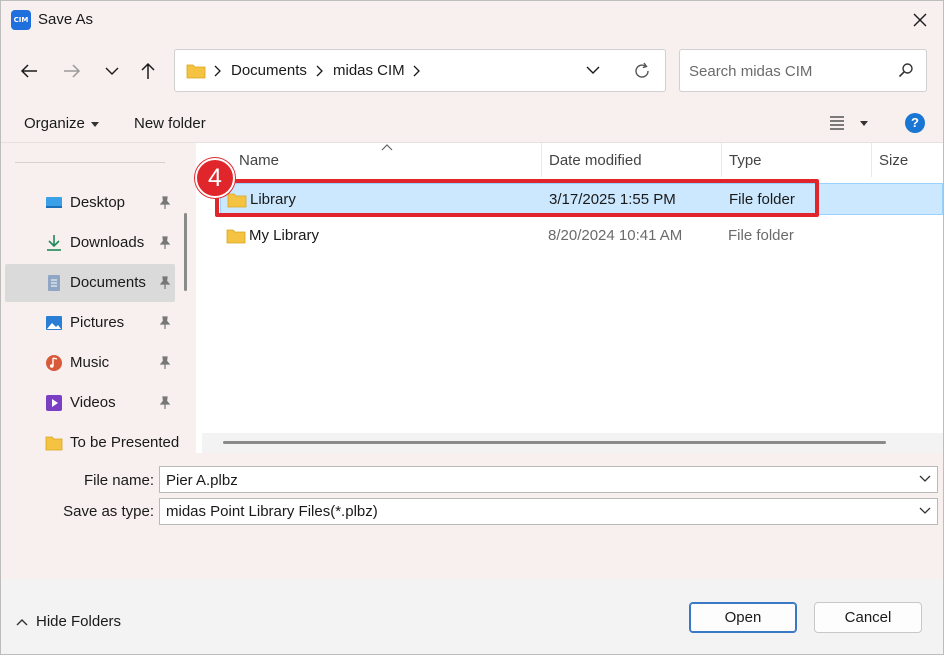 This screenshot has height=655, width=944. I want to click on save-type-label: Save as type:, so click(108, 511).